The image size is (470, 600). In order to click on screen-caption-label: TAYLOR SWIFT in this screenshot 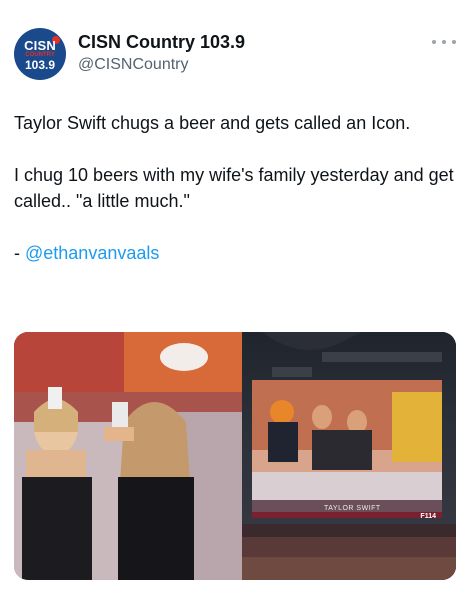, I will do `click(352, 508)`.